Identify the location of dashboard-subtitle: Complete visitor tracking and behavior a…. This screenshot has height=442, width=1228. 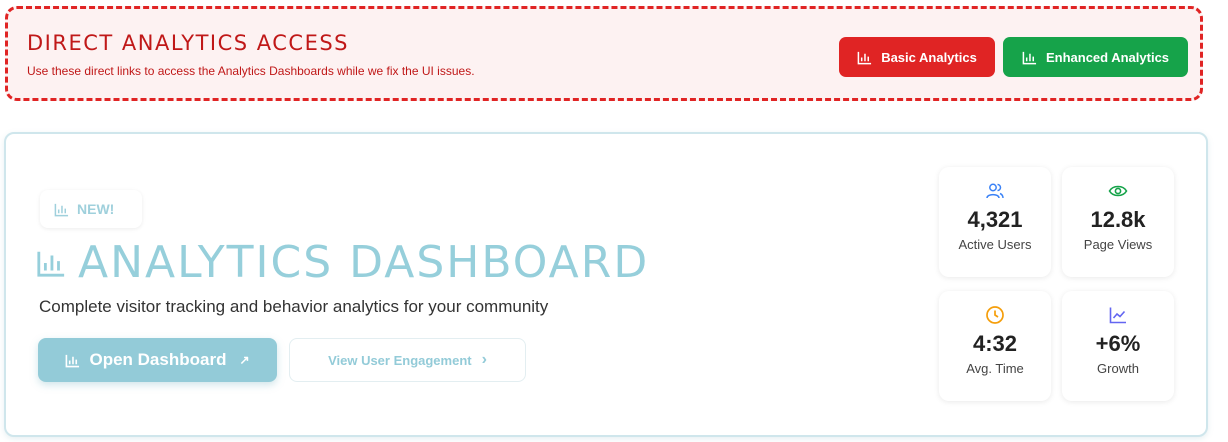
(294, 306).